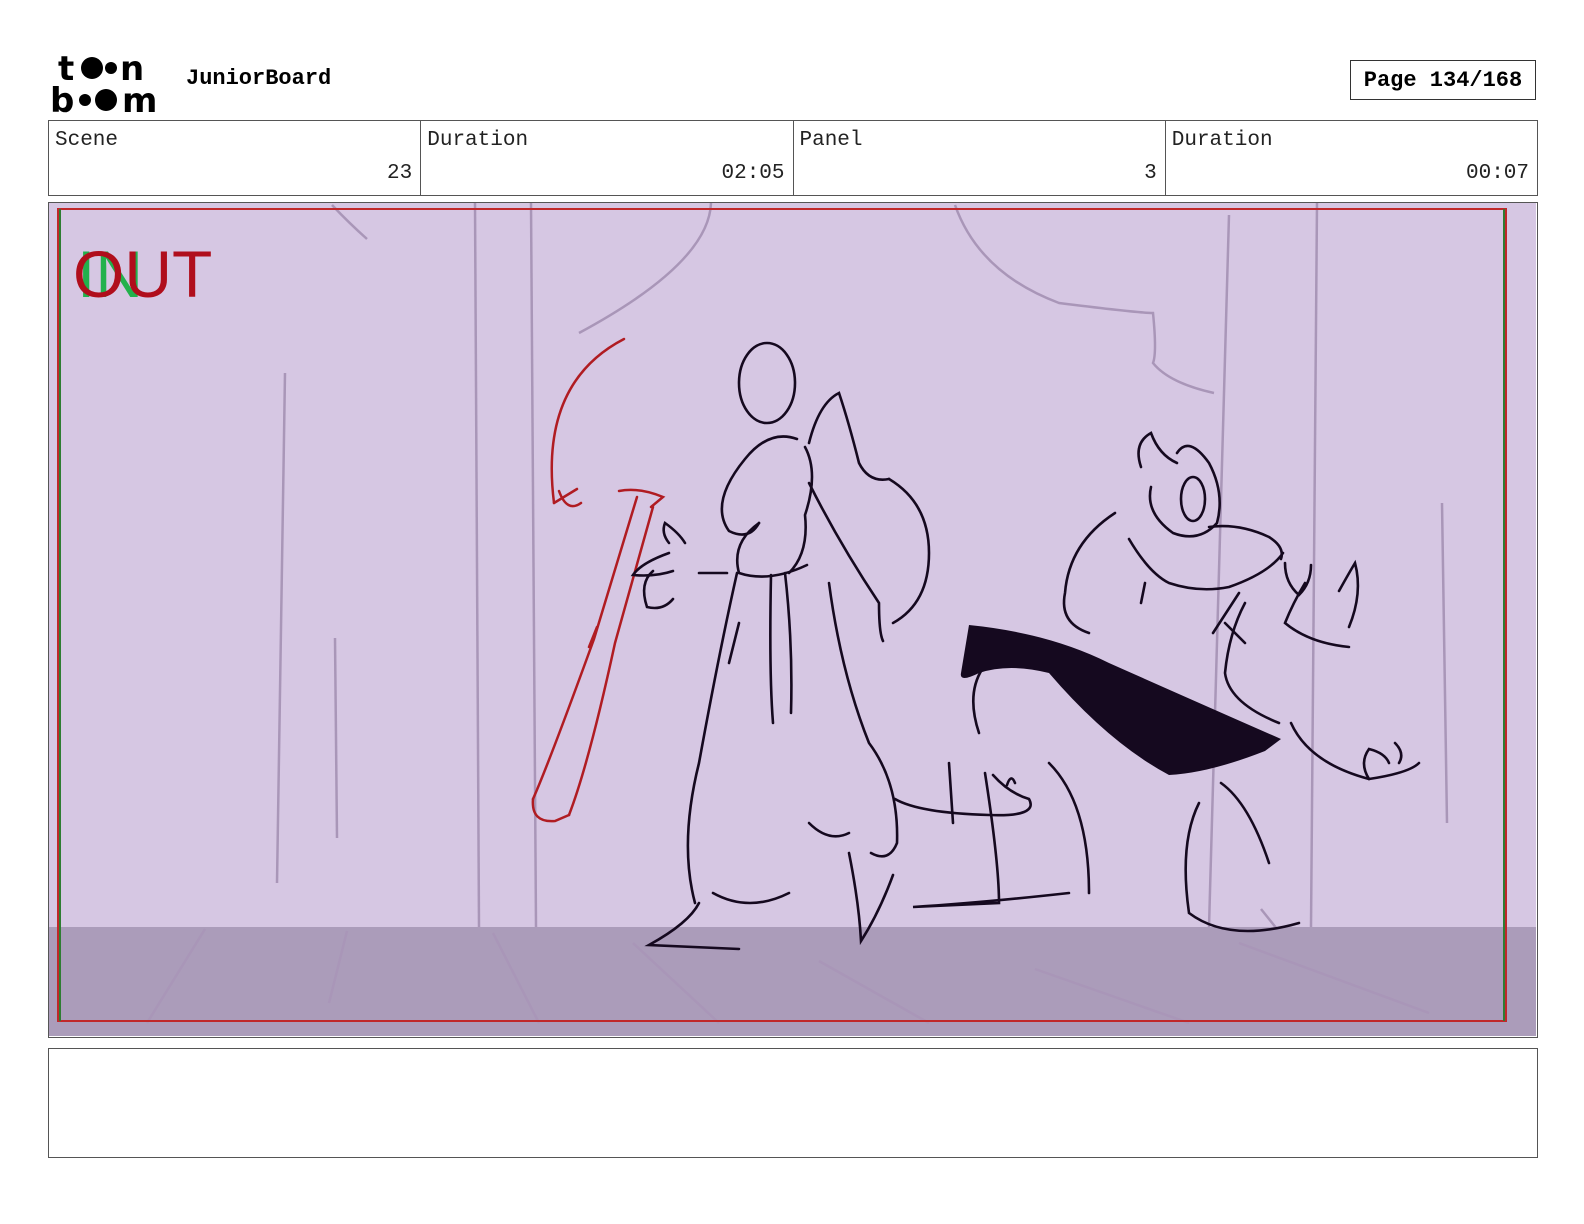 This screenshot has height=1224, width=1584. What do you see at coordinates (1150, 173) in the screenshot?
I see `panel-value: 3` at bounding box center [1150, 173].